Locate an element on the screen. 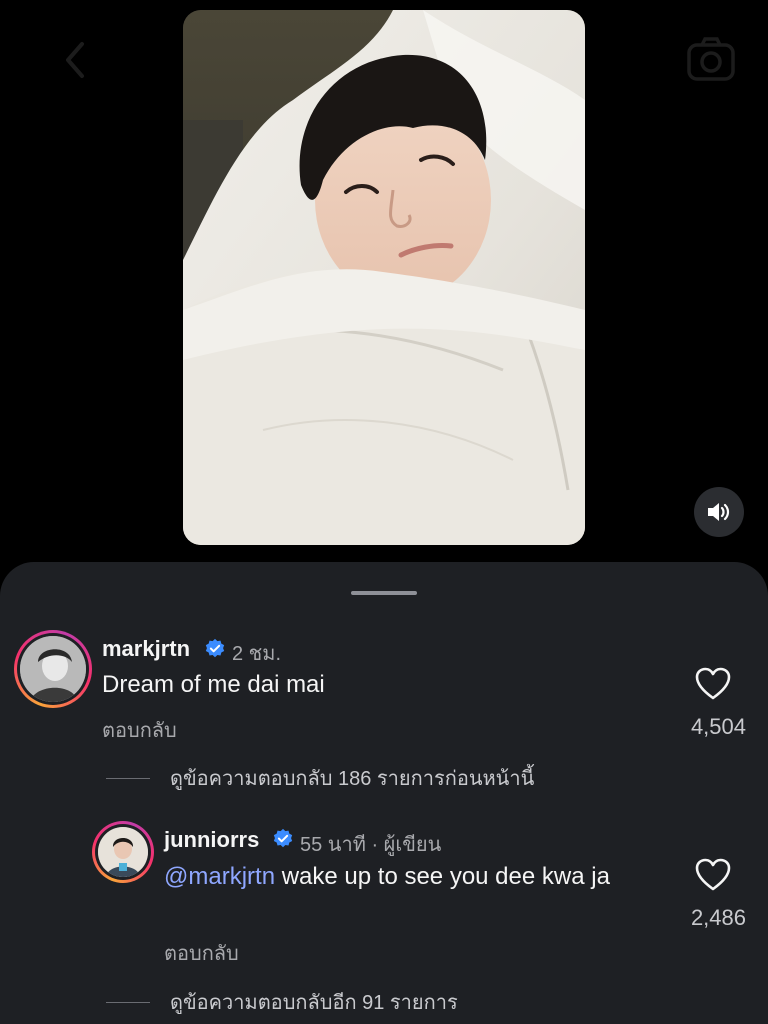 This screenshot has height=1024, width=768. speaker-volume-icon is located at coordinates (719, 512).